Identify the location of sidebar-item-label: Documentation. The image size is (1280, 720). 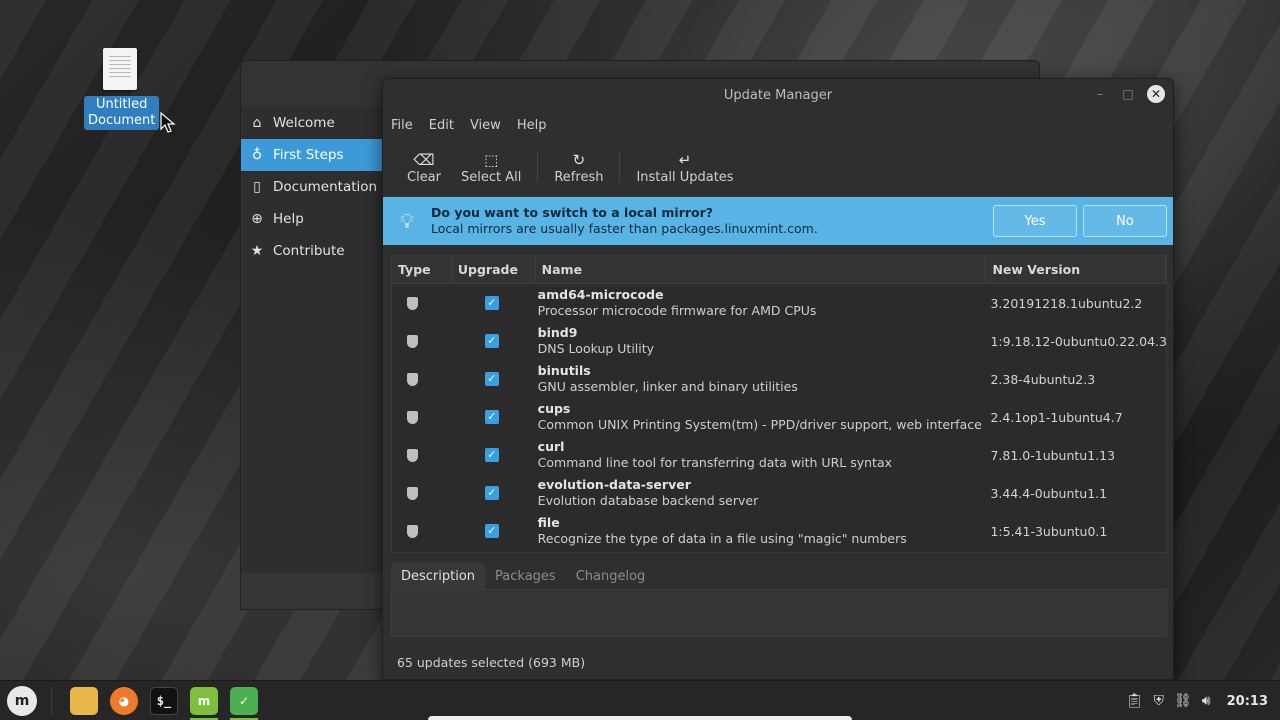
(325, 187).